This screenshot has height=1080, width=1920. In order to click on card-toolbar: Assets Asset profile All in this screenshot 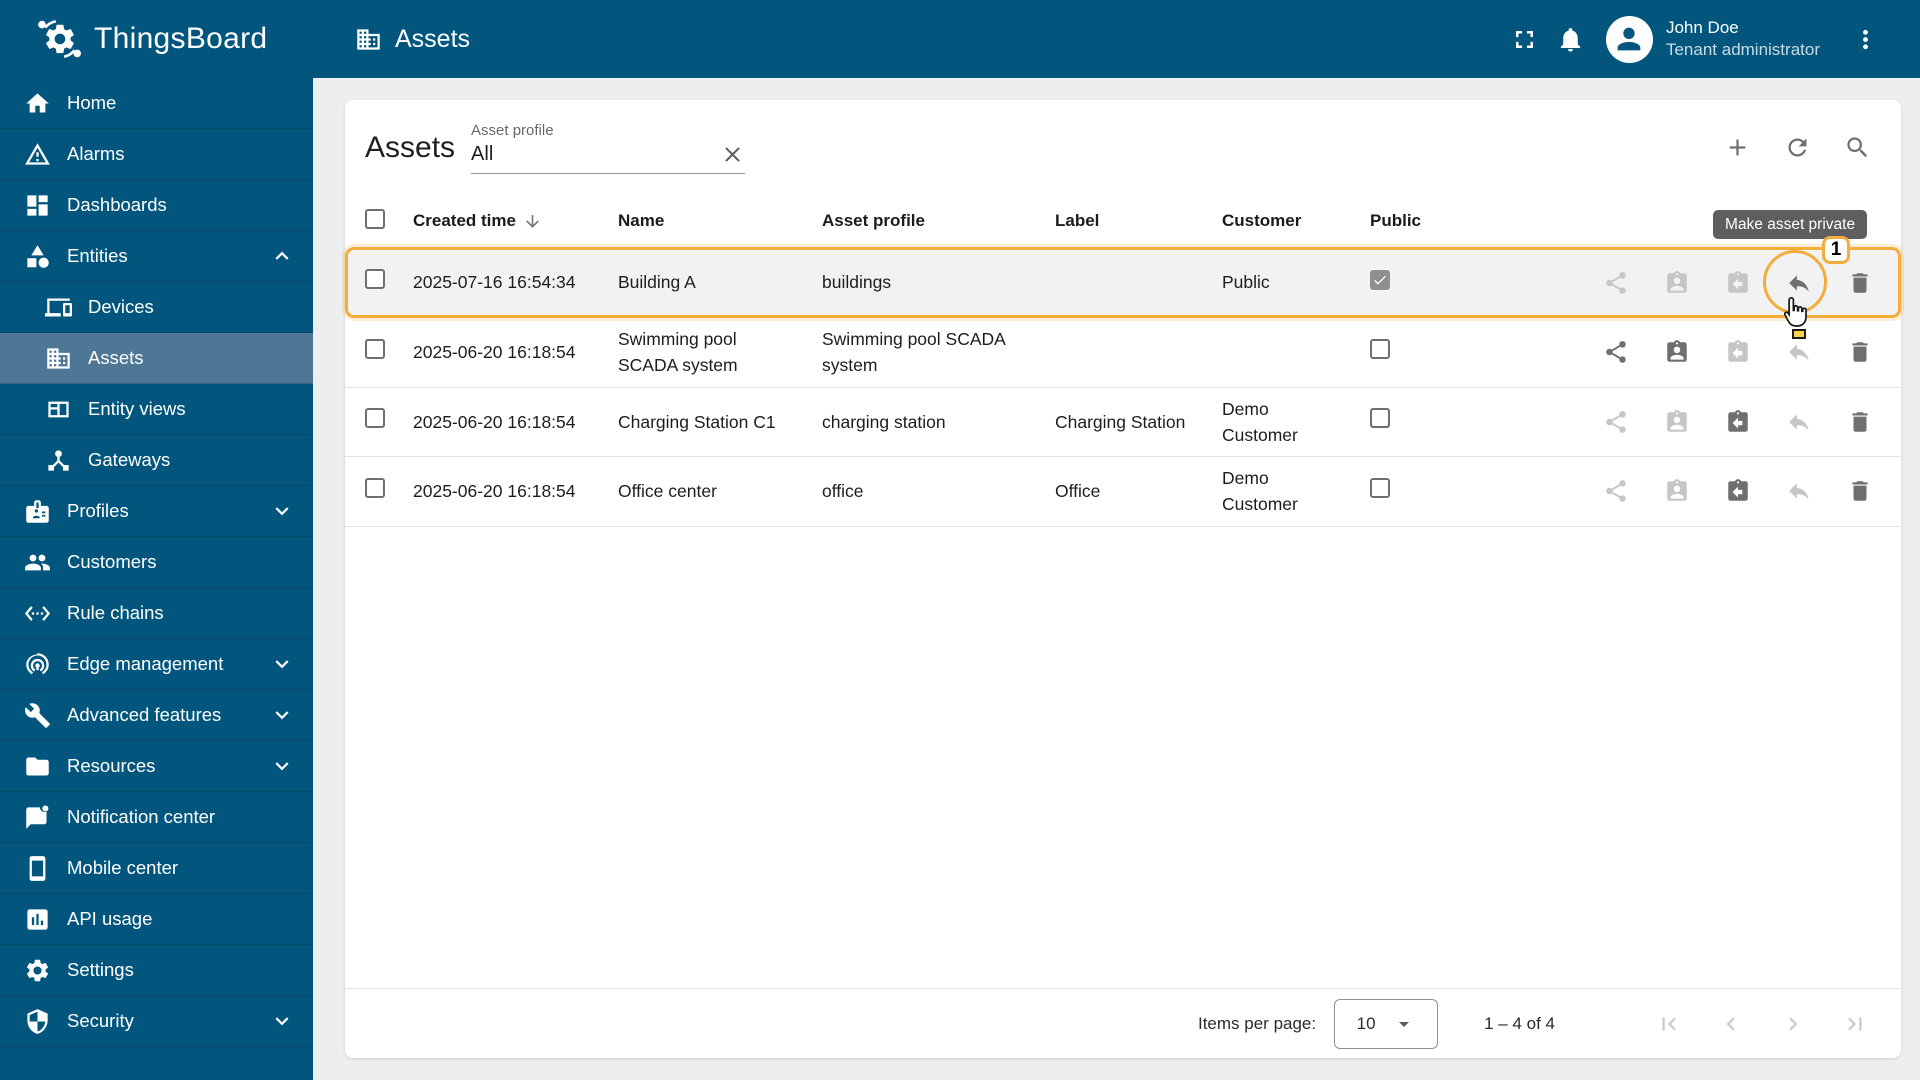, I will do `click(1123, 147)`.